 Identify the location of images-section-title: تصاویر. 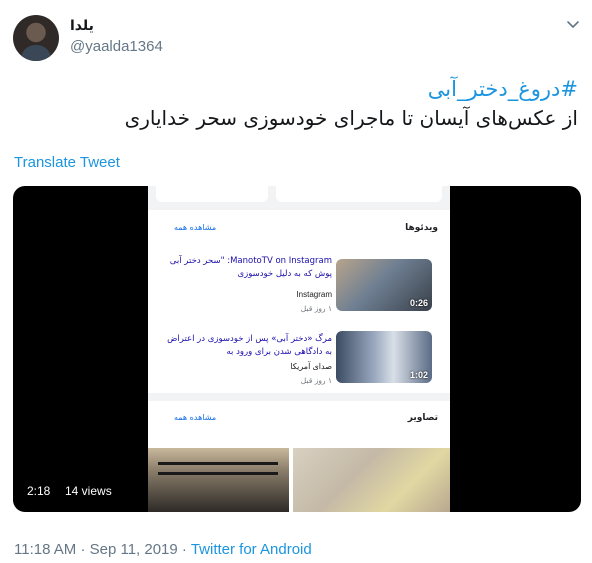
(422, 418).